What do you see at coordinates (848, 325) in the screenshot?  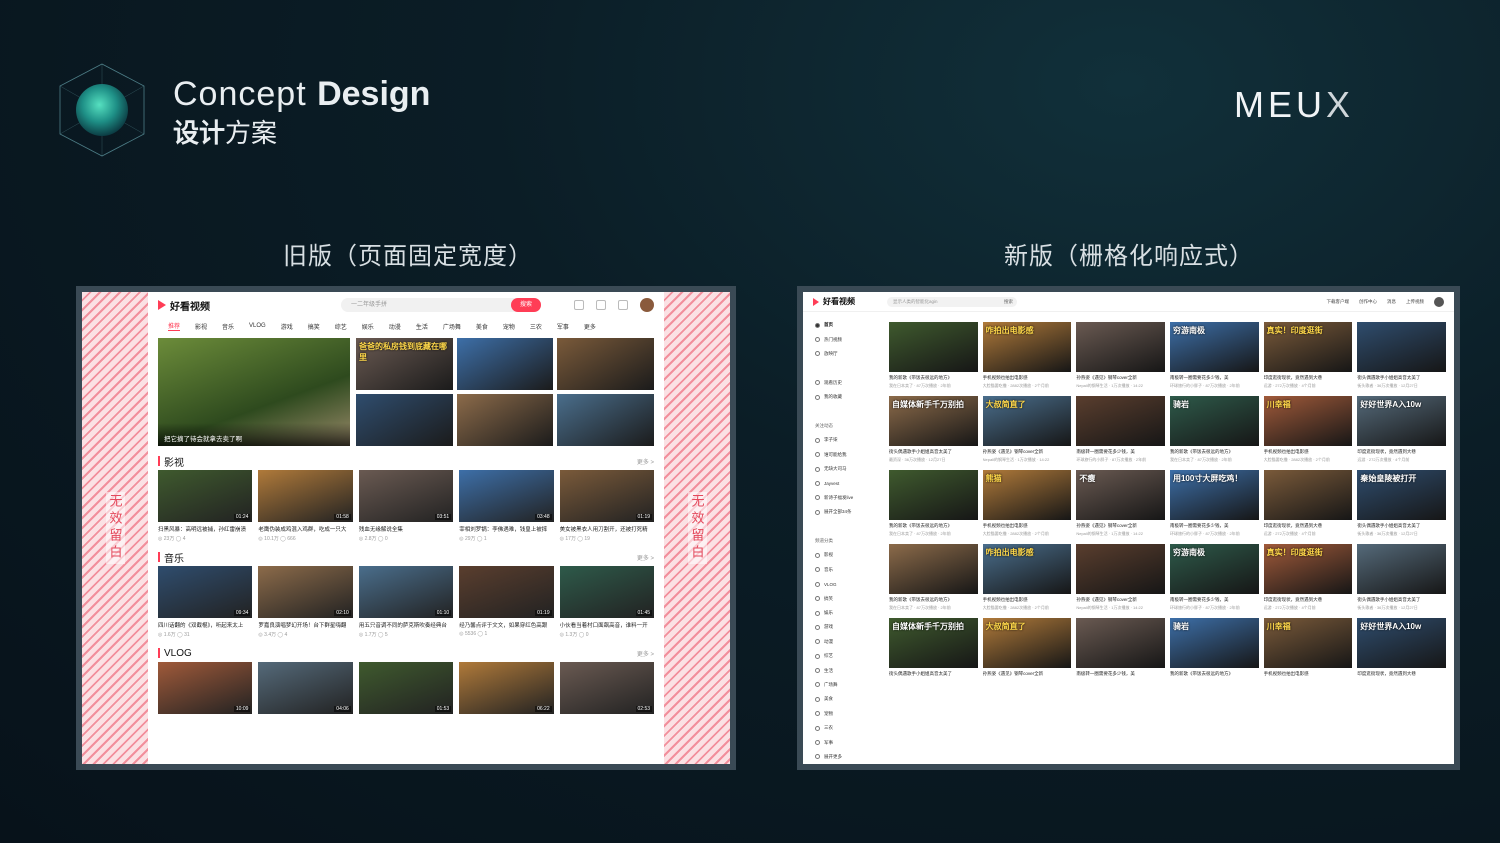 I see `sidebar-item: 首页` at bounding box center [848, 325].